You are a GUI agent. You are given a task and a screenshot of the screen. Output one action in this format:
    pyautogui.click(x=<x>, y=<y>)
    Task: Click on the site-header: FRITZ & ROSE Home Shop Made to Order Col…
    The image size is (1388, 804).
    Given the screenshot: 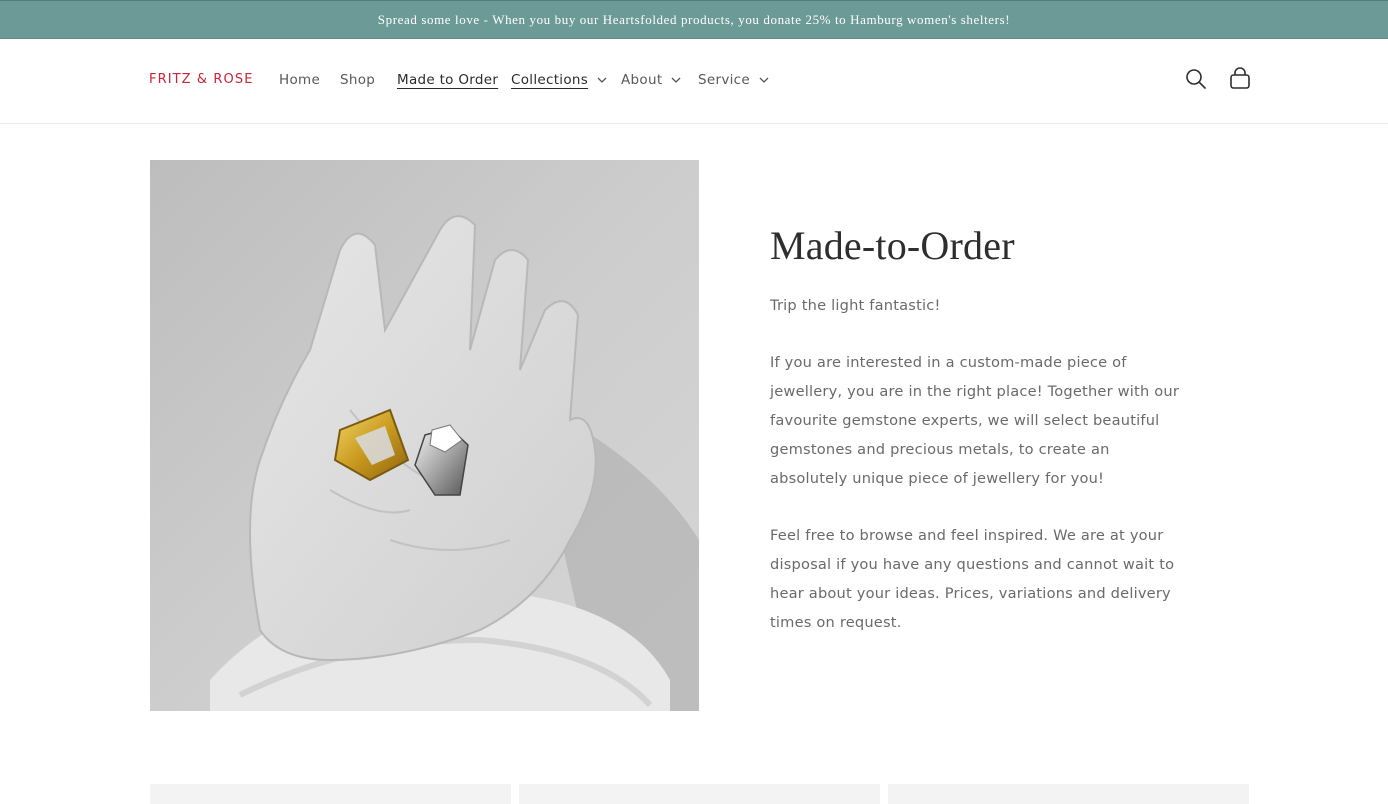 What is the action you would take?
    pyautogui.click(x=694, y=81)
    